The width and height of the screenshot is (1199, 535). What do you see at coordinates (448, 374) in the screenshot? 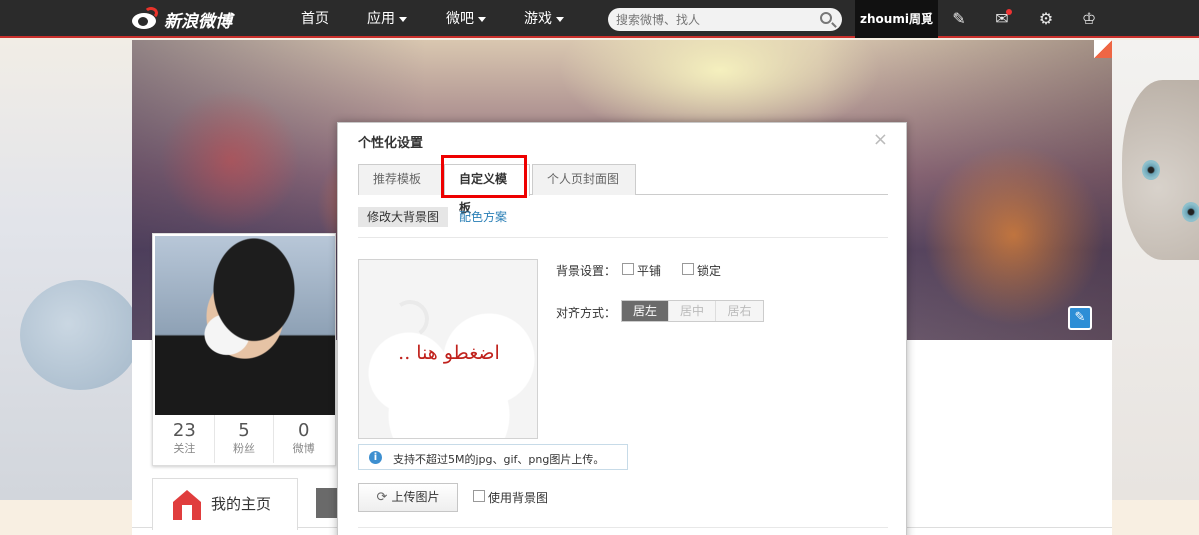
I see `cloud-icon` at bounding box center [448, 374].